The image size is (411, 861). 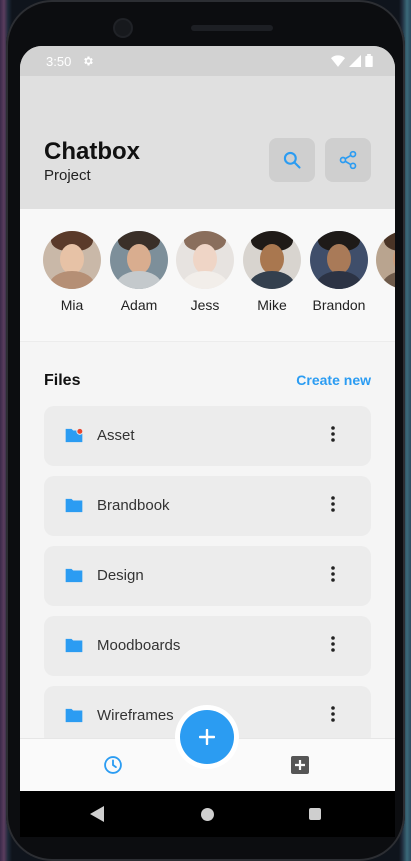 I want to click on contacts-strip: Mia Adam Jess Mike Brandon, so click(x=207, y=275).